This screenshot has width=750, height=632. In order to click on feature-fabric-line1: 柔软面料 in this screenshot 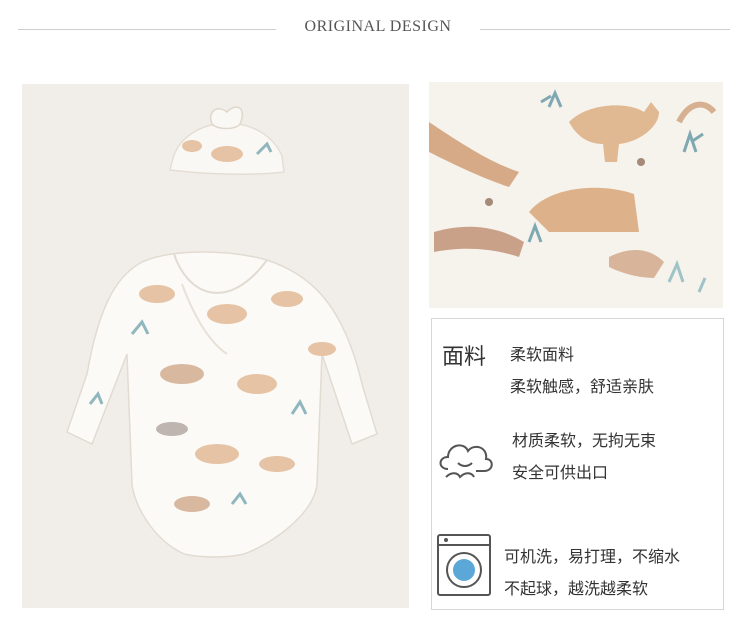, I will do `click(542, 354)`.